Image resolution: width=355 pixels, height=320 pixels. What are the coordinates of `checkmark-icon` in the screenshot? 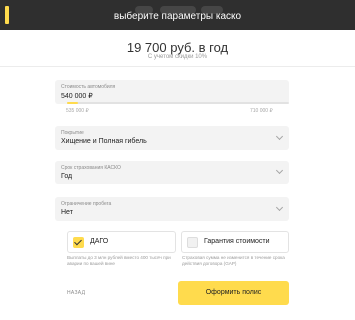 It's located at (78, 241).